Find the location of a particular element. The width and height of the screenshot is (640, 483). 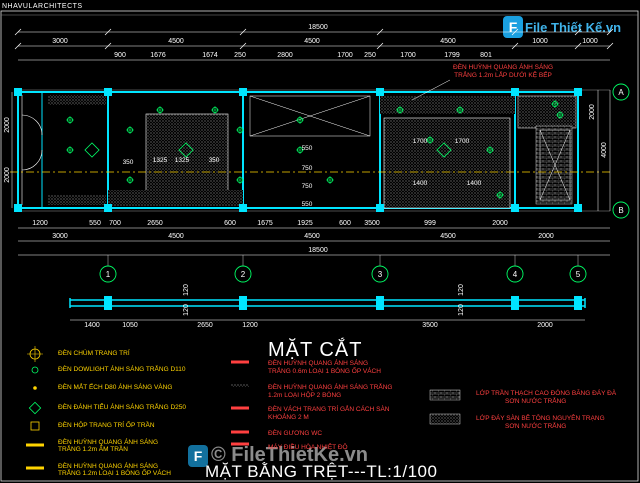

dim-section: 1050 is located at coordinates (130, 325).